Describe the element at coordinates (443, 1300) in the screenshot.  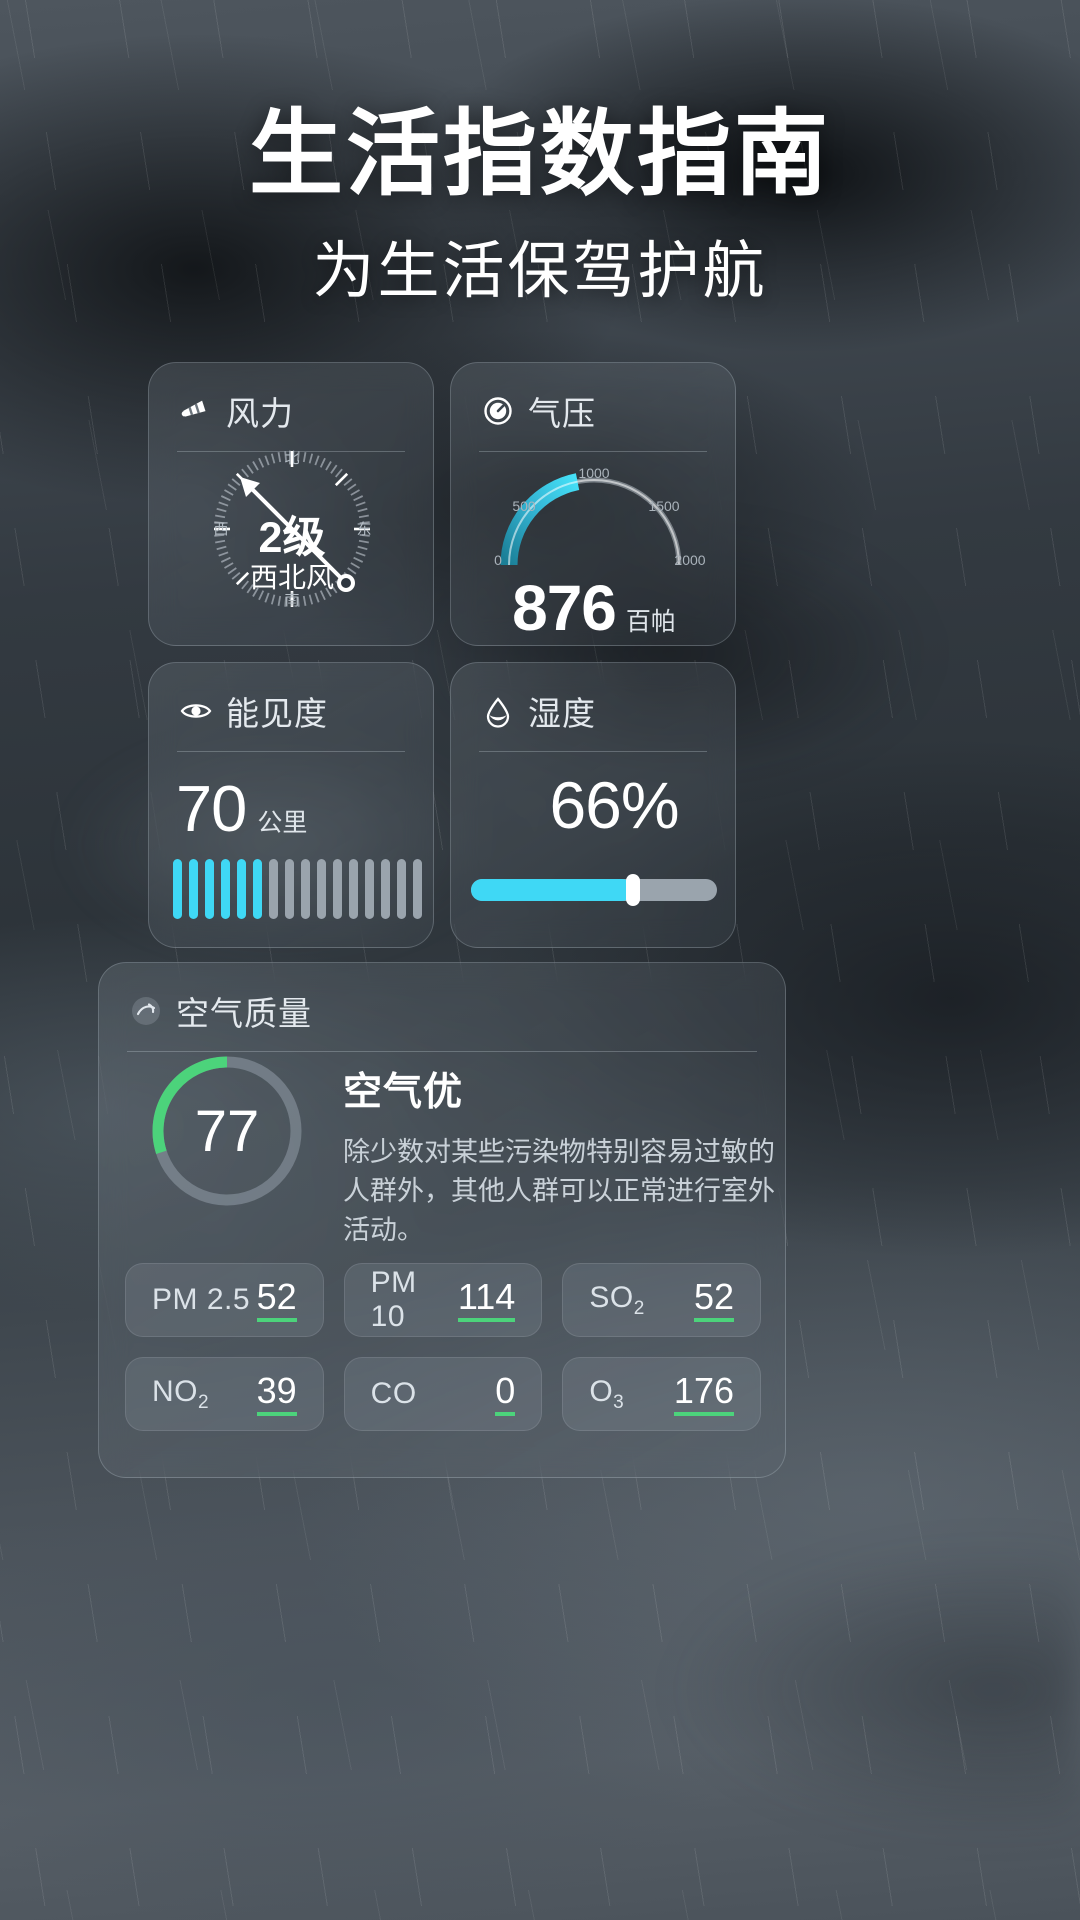
I see `pollutant-item: PM 10 114` at that location.